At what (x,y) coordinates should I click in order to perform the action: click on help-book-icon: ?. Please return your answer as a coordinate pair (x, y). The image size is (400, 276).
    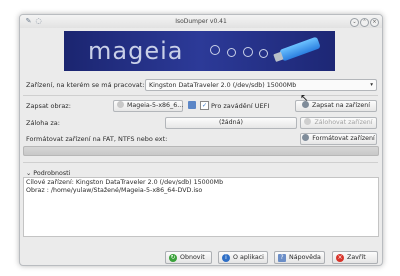
    Looking at the image, I should click on (282, 257).